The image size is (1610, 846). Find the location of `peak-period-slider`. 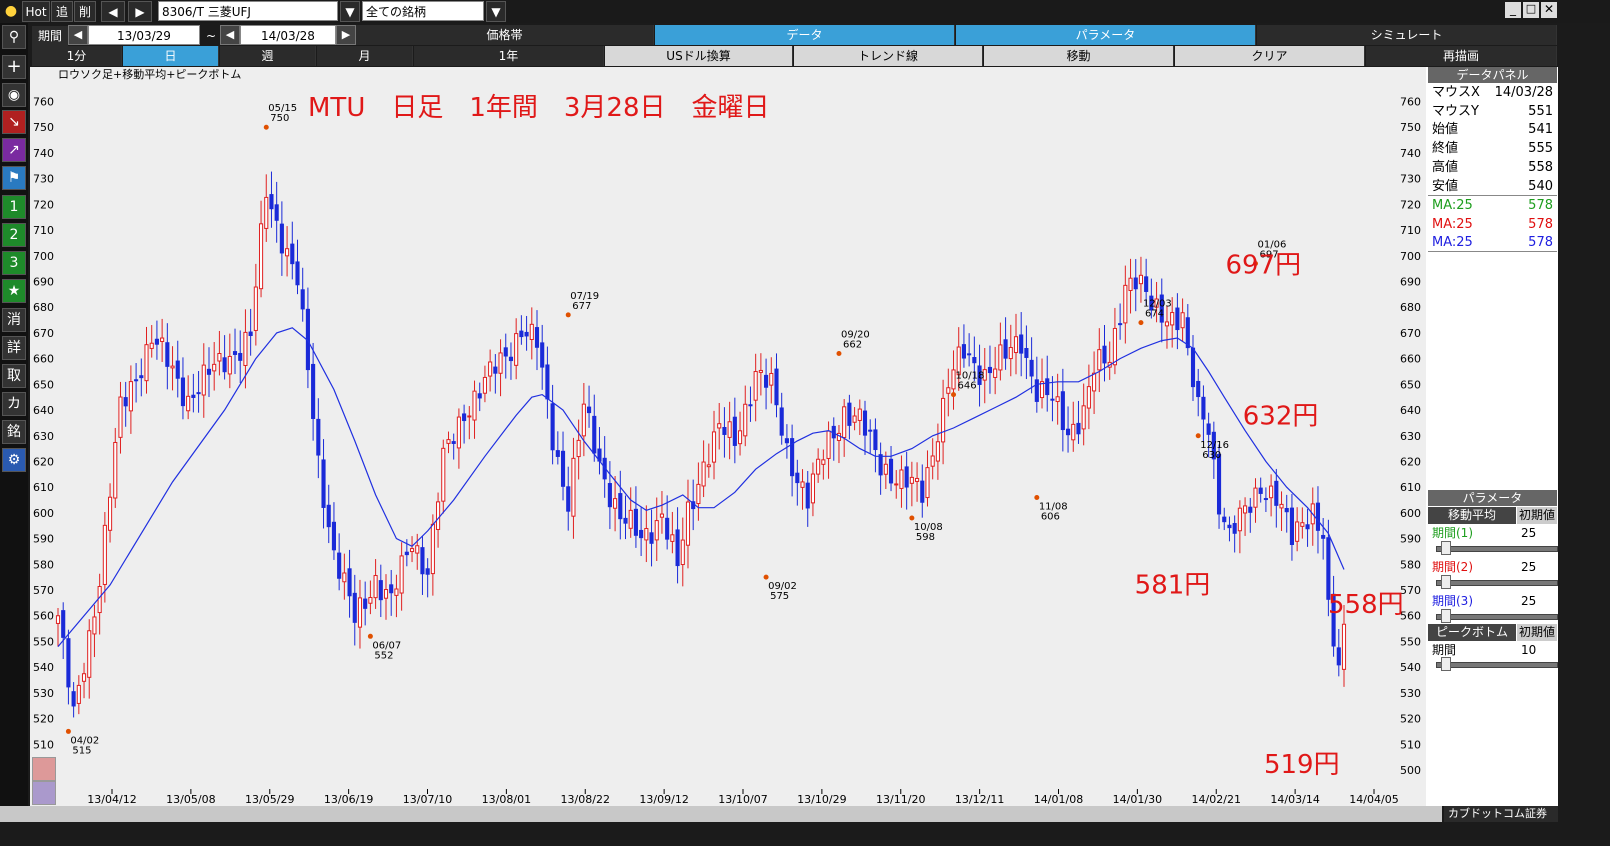

peak-period-slider is located at coordinates (1497, 664).